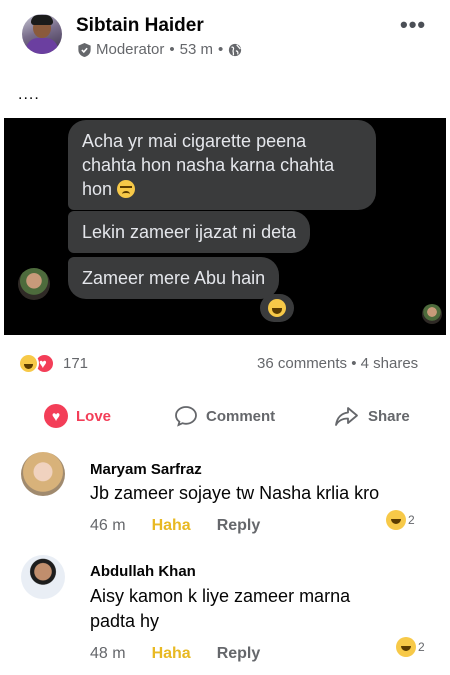 Image resolution: width=450 pixels, height=675 pixels. I want to click on comment-time: 46 m, so click(108, 526).